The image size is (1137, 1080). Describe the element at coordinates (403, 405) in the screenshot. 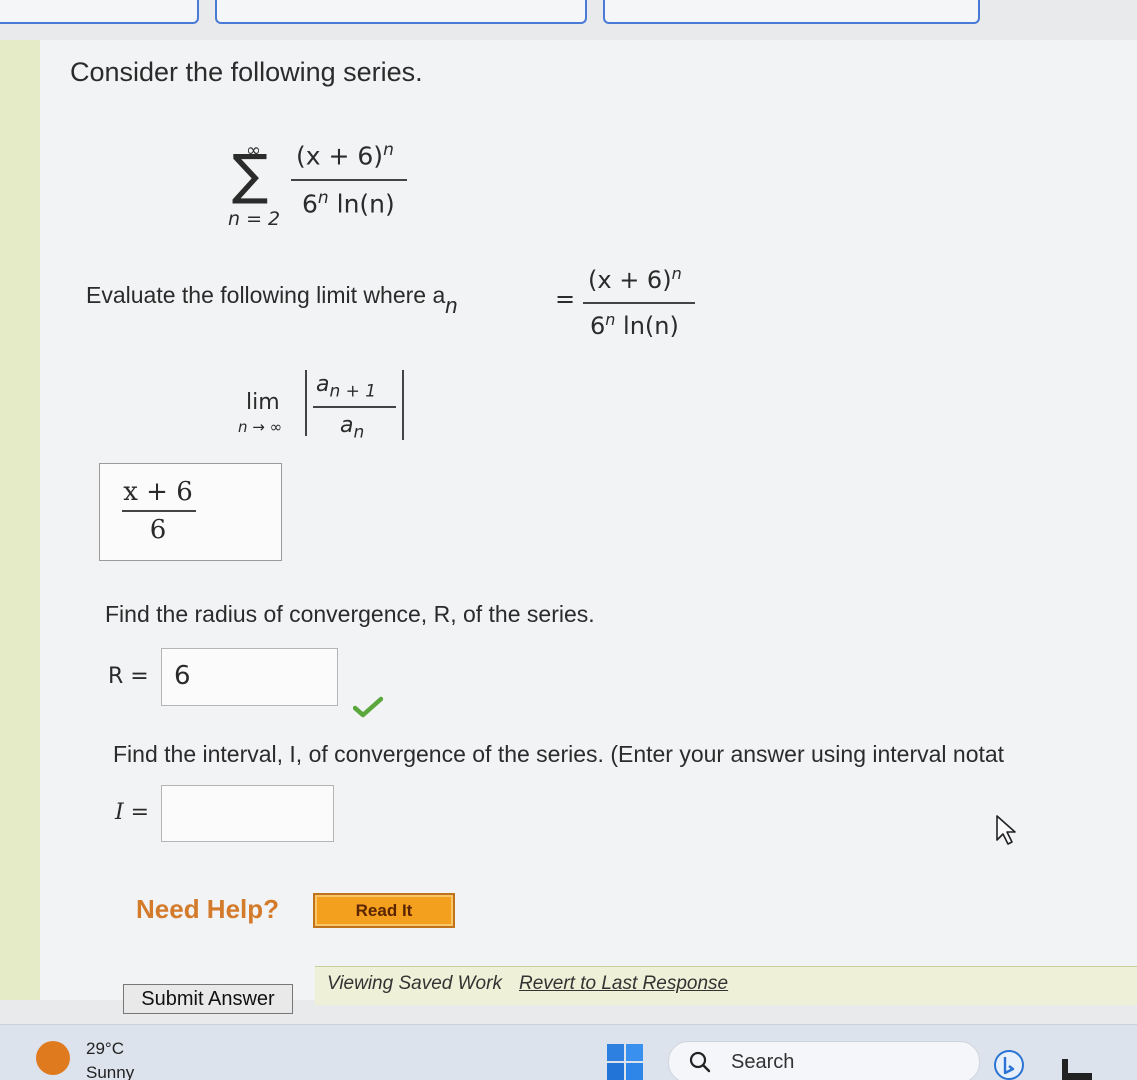

I see `abs-bar-right` at that location.